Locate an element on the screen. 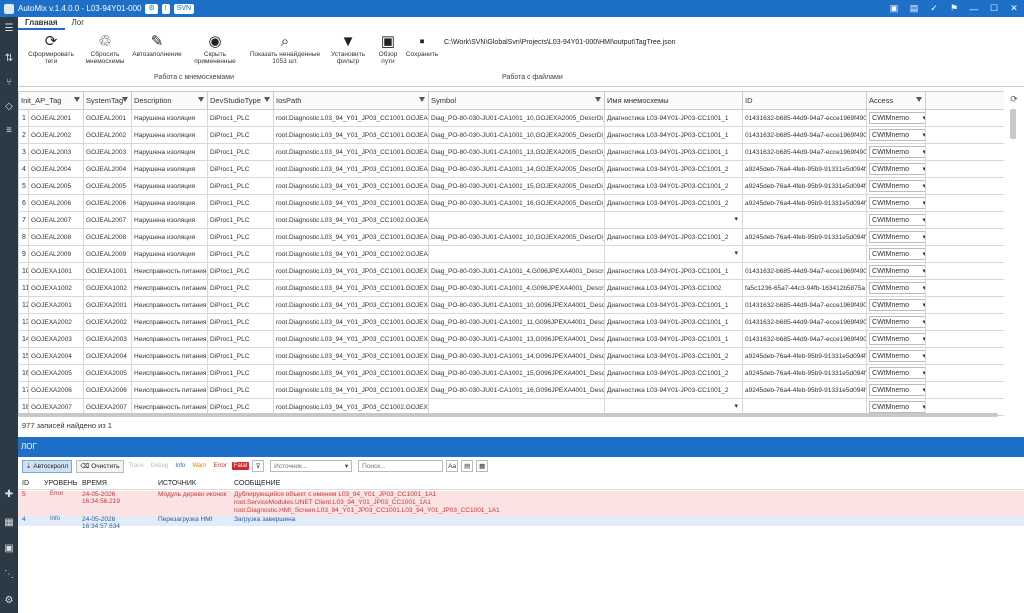  tag-icon: ◇ is located at coordinates (9, 107).